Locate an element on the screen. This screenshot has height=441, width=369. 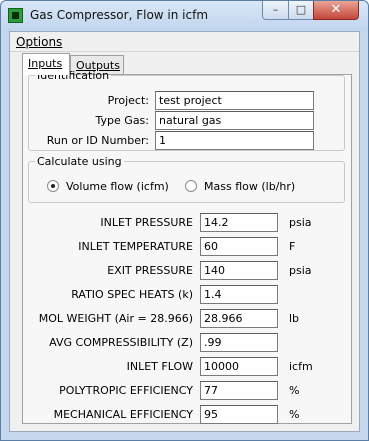
inlet-temperature-unit: F is located at coordinates (292, 246).